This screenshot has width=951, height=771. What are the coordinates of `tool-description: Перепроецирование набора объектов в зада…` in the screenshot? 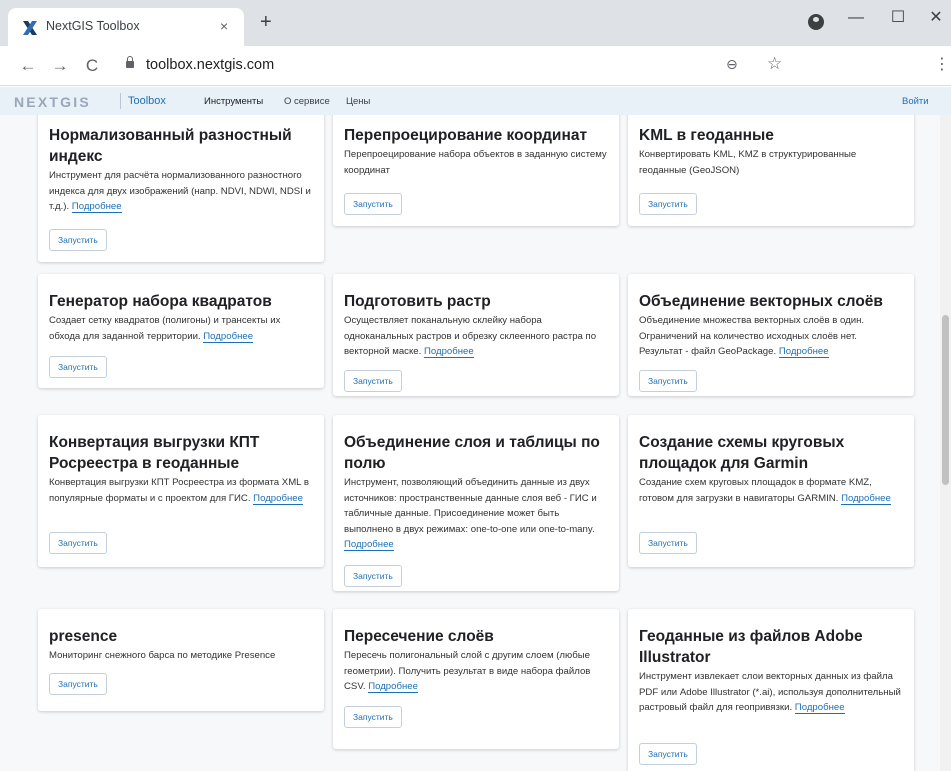 It's located at (475, 162).